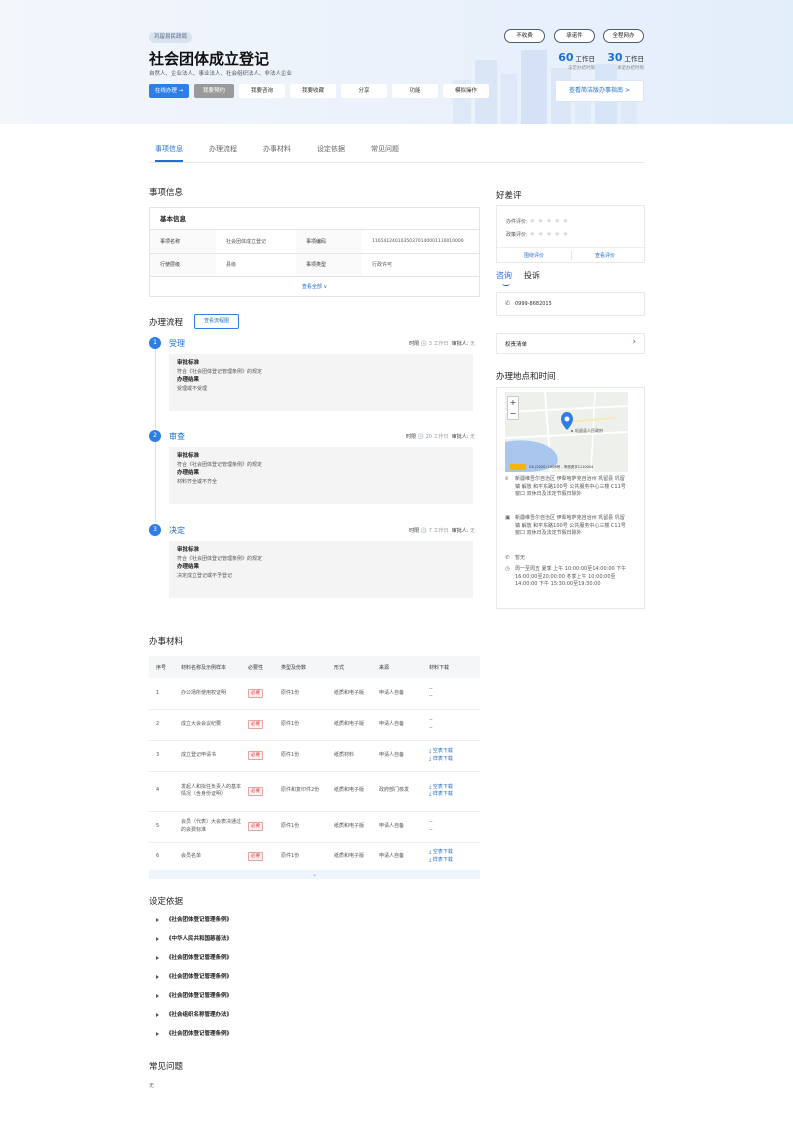  I want to click on cell-no: 4, so click(161, 791).